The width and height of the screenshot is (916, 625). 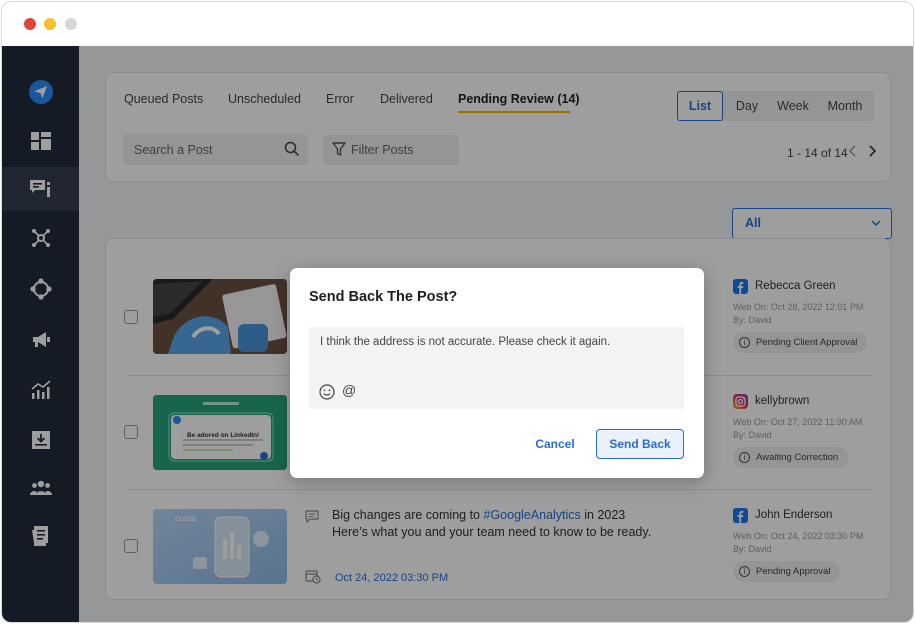 I want to click on cancel-button: Cancel, so click(x=555, y=444).